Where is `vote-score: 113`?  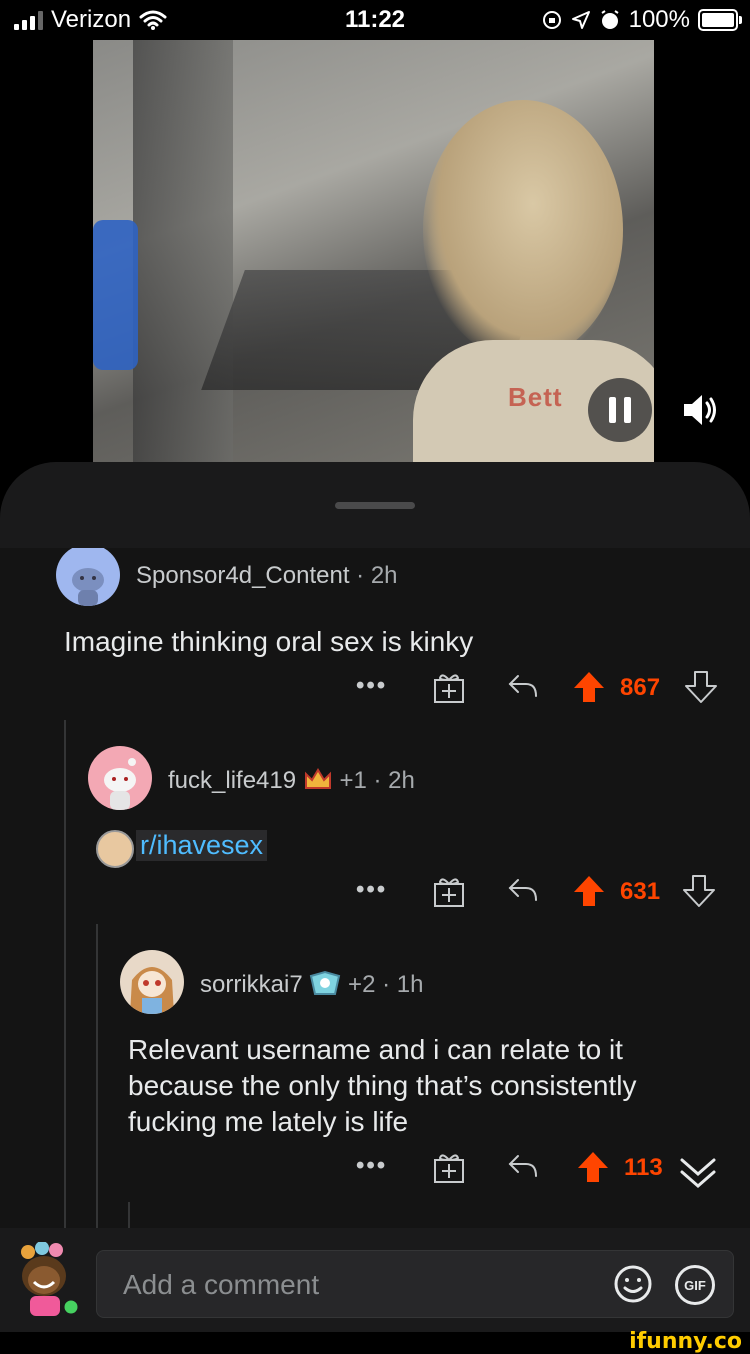 vote-score: 113 is located at coordinates (643, 1167).